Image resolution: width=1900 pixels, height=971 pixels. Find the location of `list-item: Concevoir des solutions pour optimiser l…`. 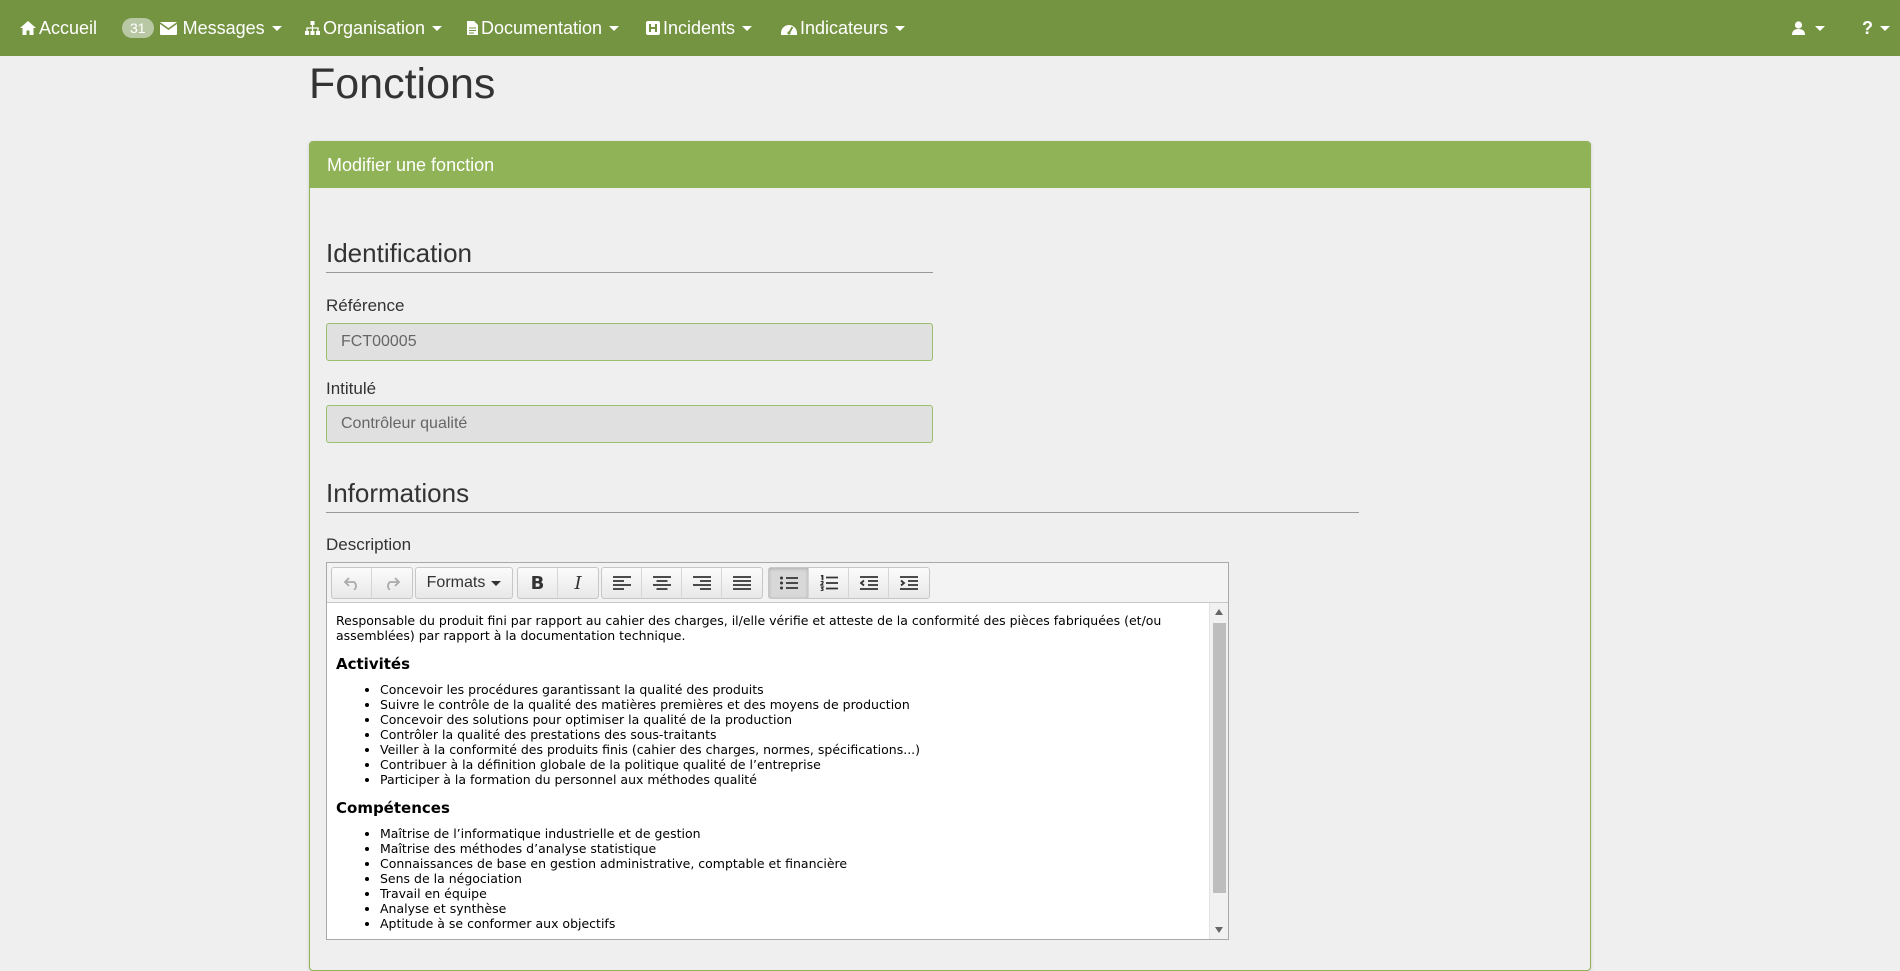

list-item: Concevoir des solutions pour optimiser l… is located at coordinates (790, 719).